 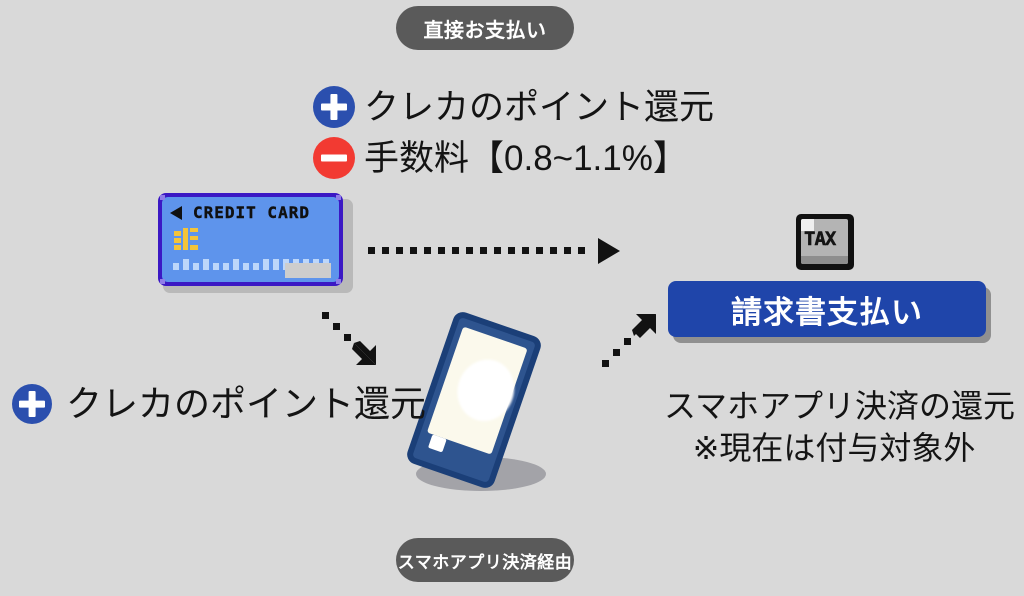 I want to click on bullet-credit-points-left: クレカのポイント還元, so click(x=219, y=404).